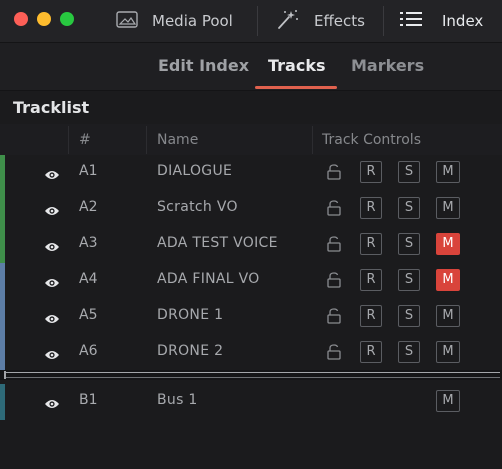  Describe the element at coordinates (88, 315) in the screenshot. I see `track-number: A5` at that location.